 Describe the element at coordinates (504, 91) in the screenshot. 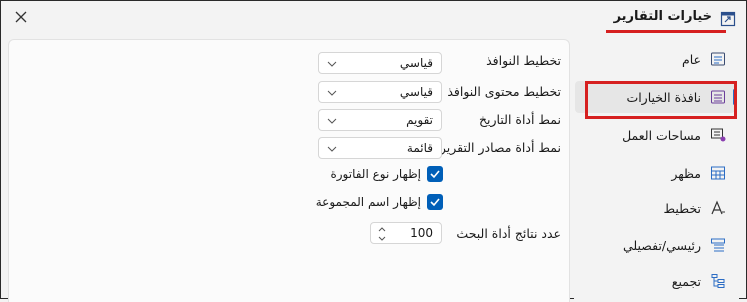

I see `window-content-layout-label: تخطيط محتوى النوافذ` at that location.